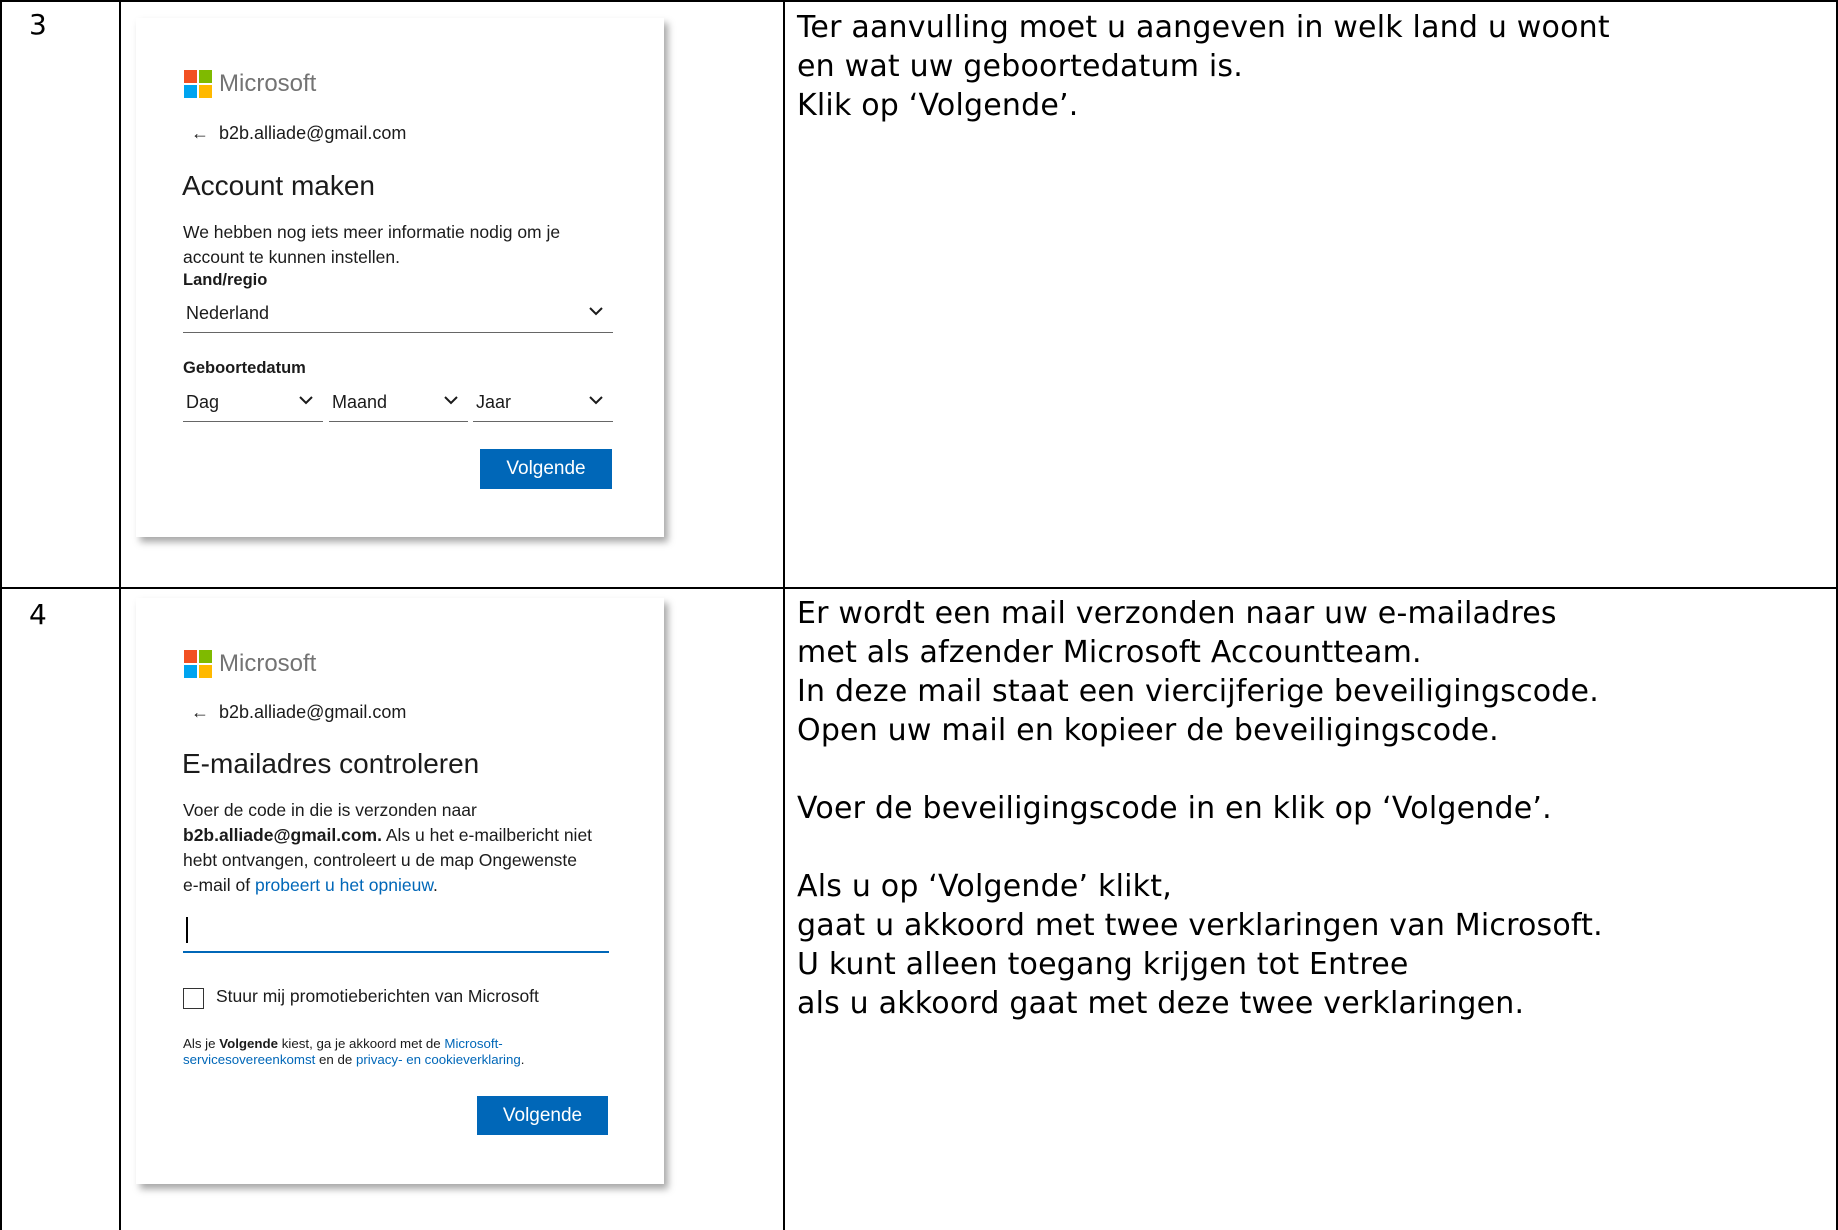  I want to click on table-border-left, so click(1, 615).